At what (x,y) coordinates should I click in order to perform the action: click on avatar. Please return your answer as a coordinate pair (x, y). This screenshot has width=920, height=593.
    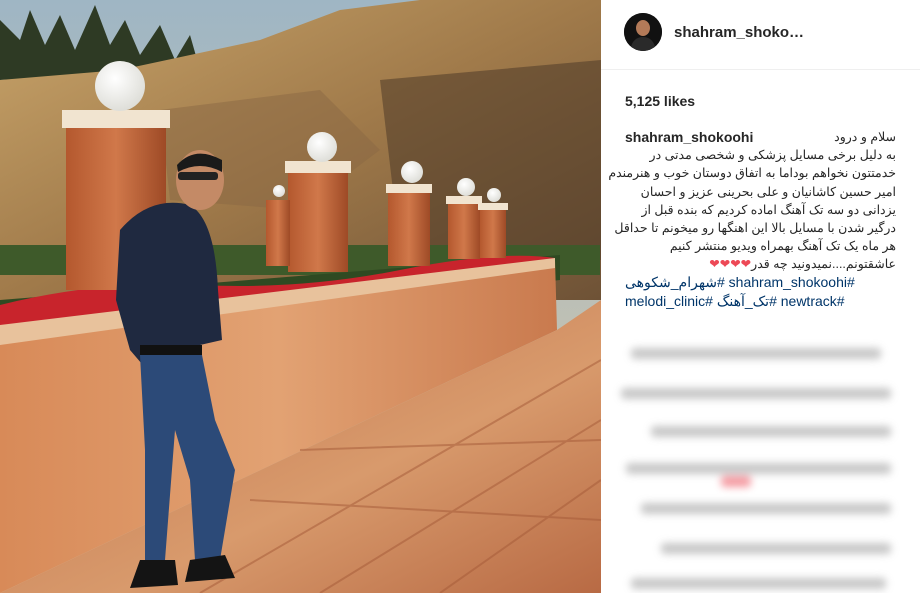
    Looking at the image, I should click on (643, 32).